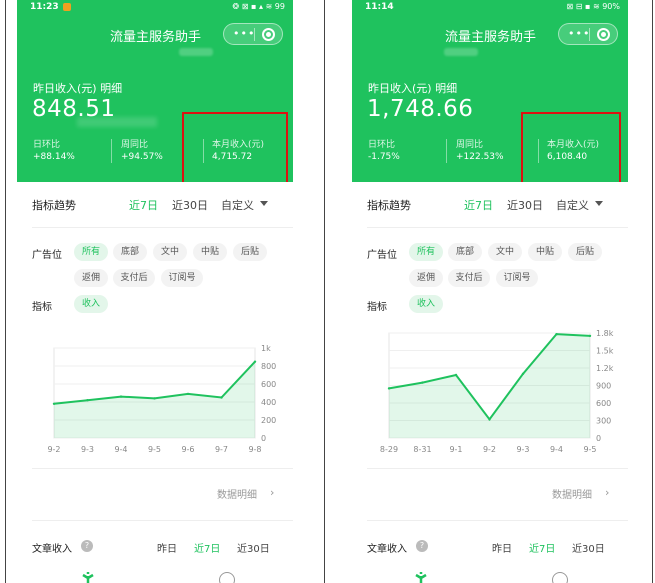  Describe the element at coordinates (221, 449) in the screenshot. I see `x-tick-label: 9-7` at that location.